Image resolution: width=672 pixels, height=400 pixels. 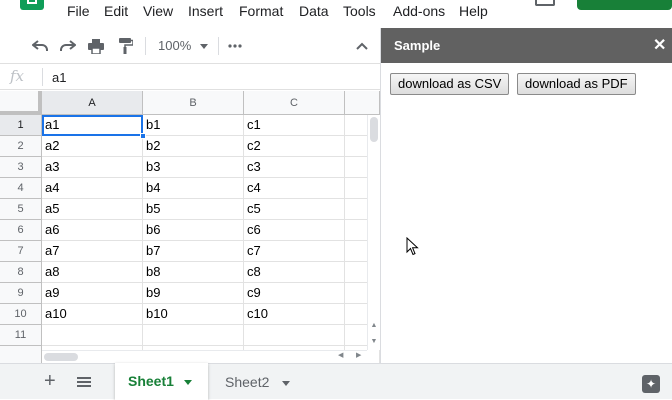 I want to click on grid-cell: c4, so click(x=294, y=188).